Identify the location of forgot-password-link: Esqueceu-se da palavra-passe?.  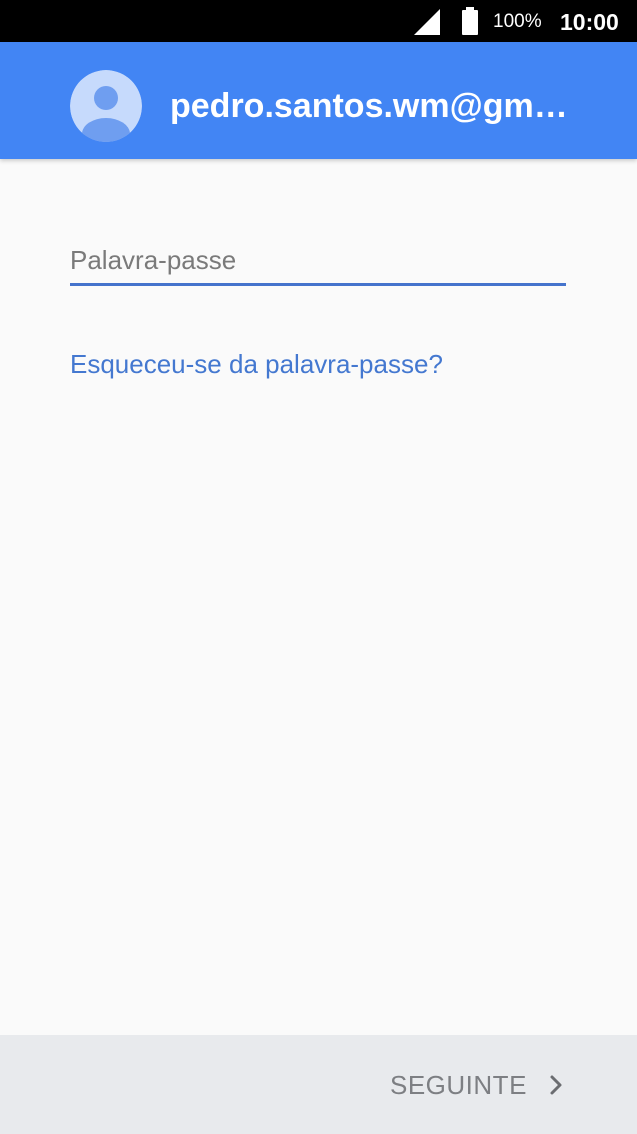
(256, 364).